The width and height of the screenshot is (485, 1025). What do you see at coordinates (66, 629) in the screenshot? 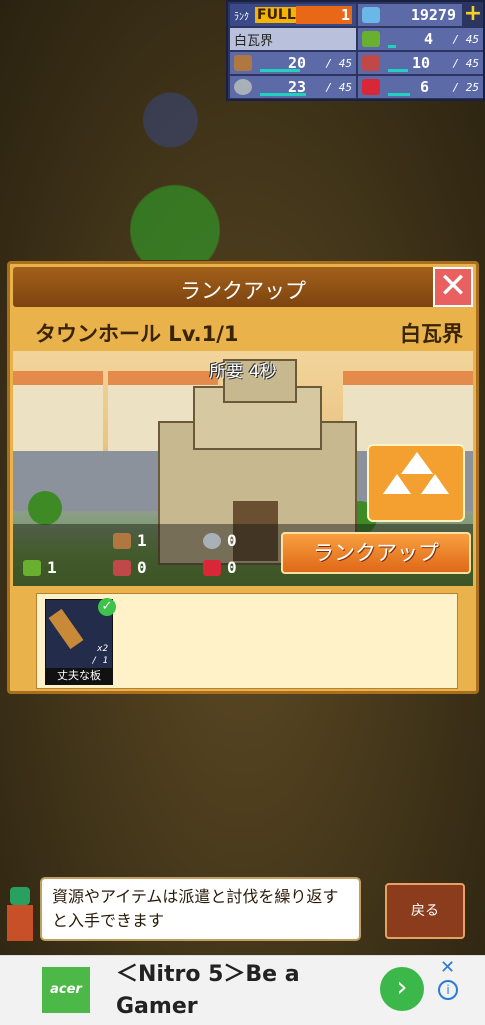
I see `plank-icon` at bounding box center [66, 629].